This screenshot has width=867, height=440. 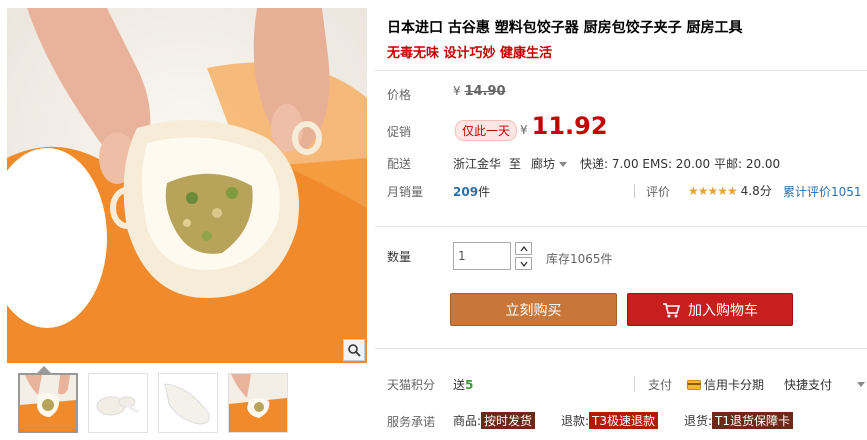 I want to click on cart-icon, so click(x=671, y=309).